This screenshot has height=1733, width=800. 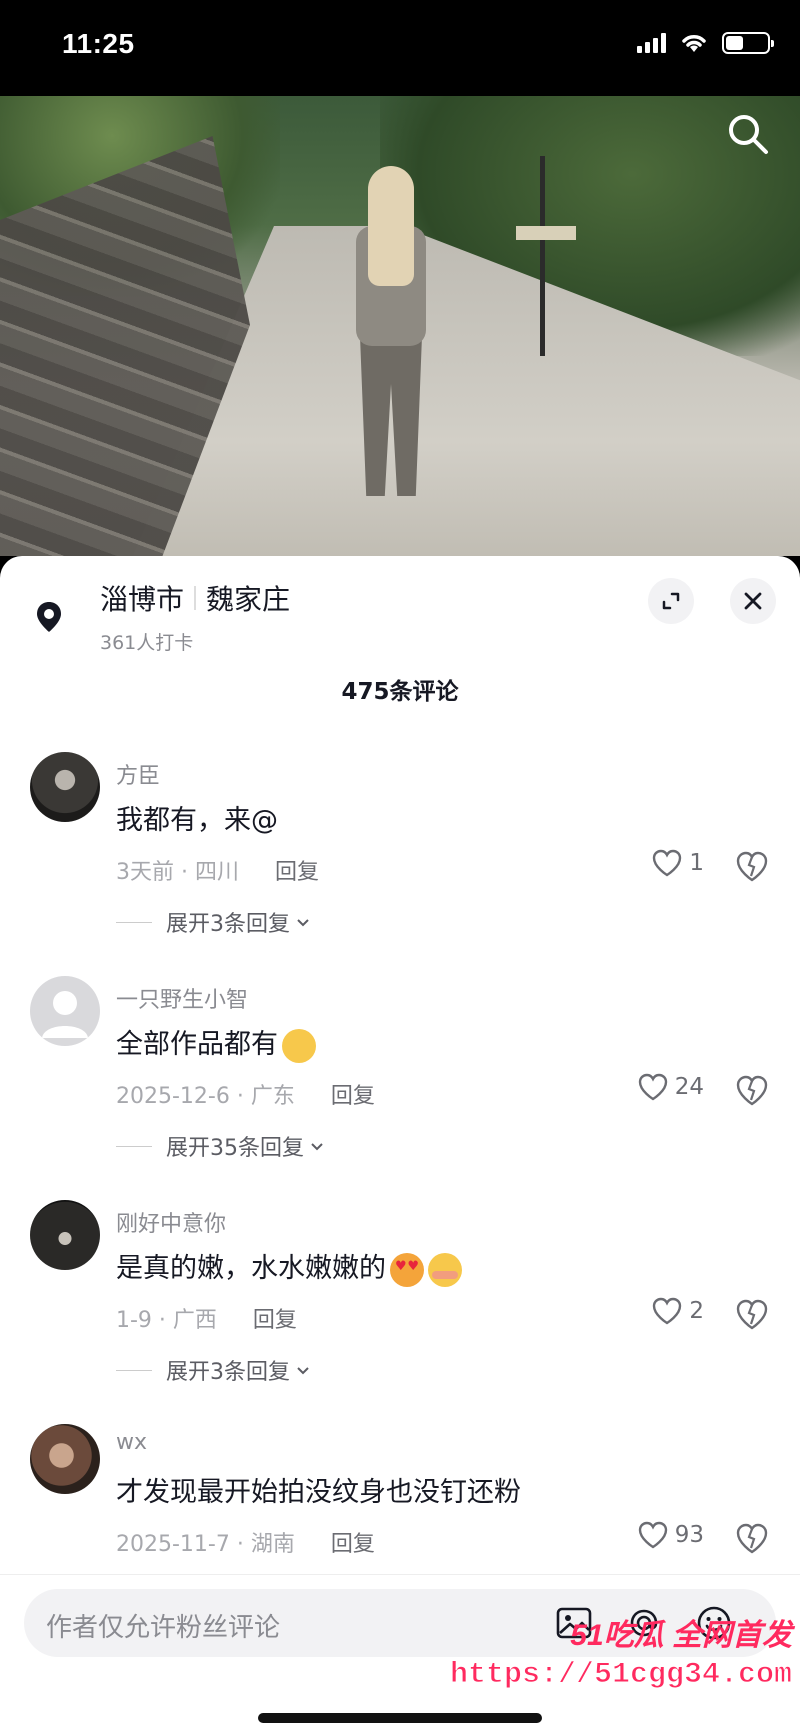 What do you see at coordinates (689, 1535) in the screenshot?
I see `like-count: 93` at bounding box center [689, 1535].